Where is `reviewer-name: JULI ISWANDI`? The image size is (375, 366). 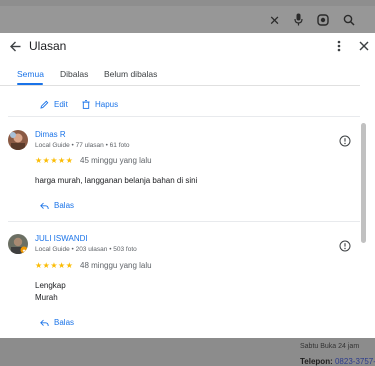
reviewer-name: JULI ISWANDI is located at coordinates (61, 238).